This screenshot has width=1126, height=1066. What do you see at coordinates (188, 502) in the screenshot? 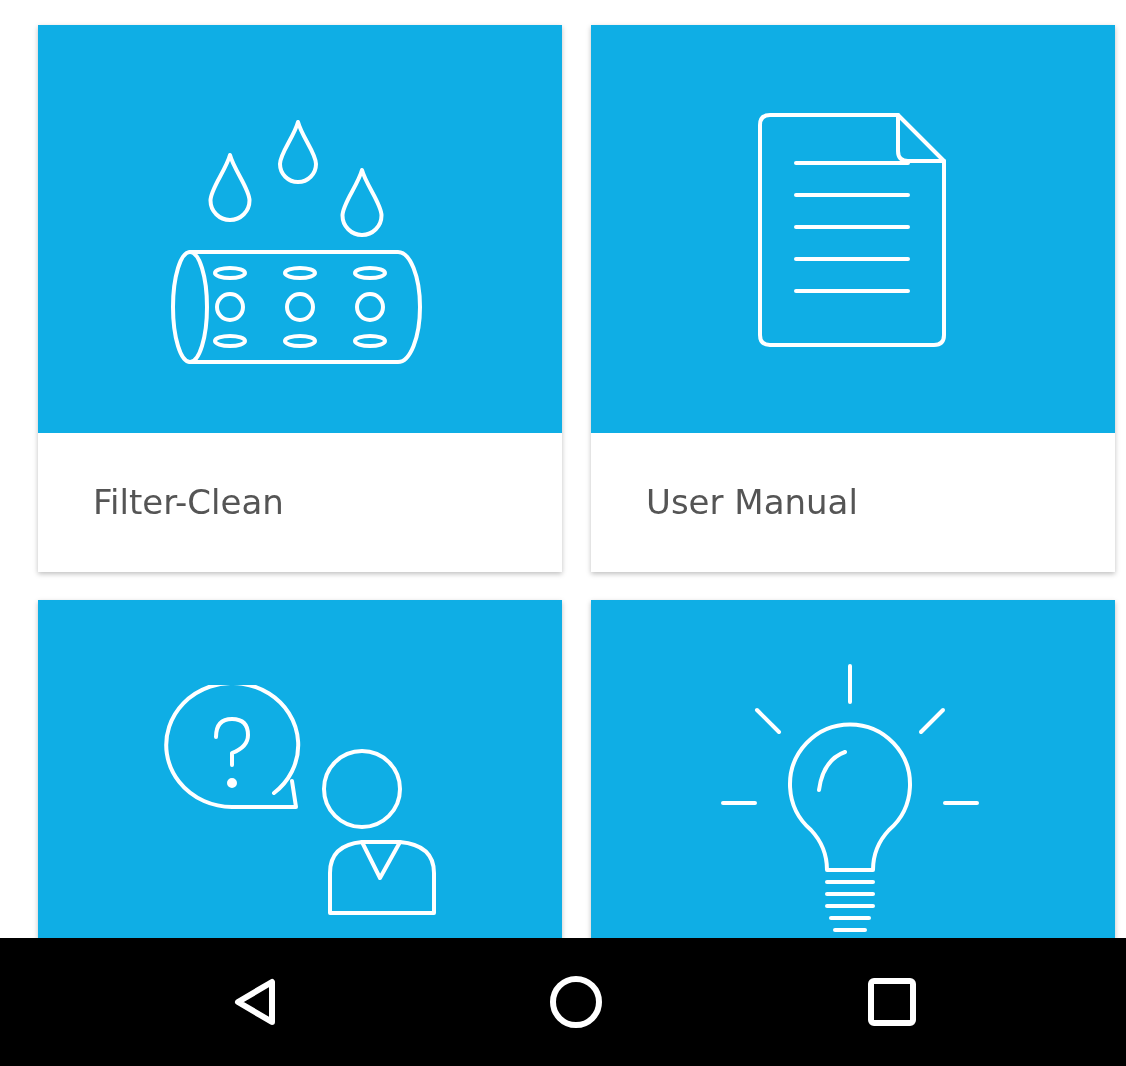
I see `tile-label: Filter-Clean` at bounding box center [188, 502].